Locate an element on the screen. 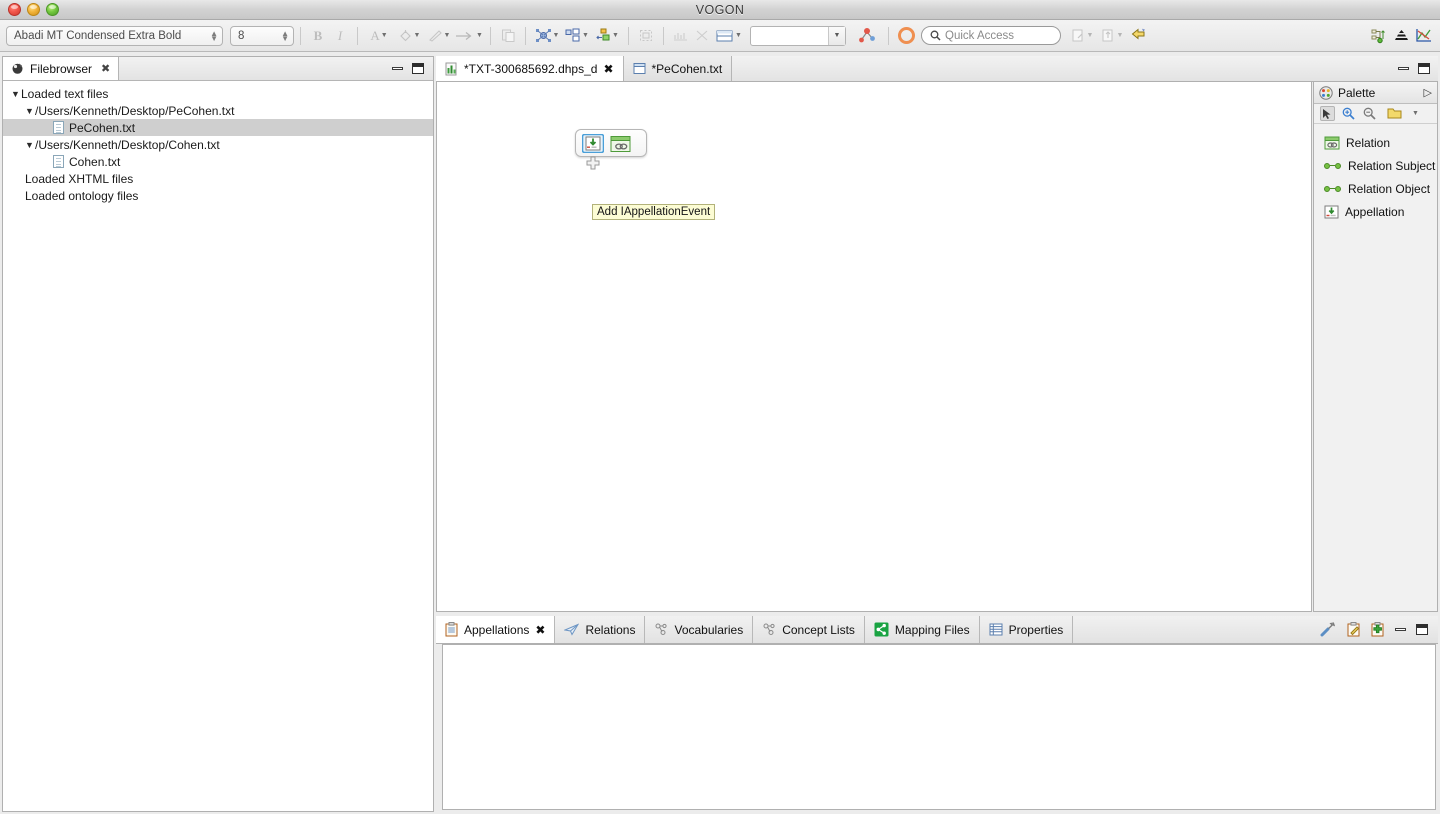 The width and height of the screenshot is (1440, 814). tab-label: Filebrowser is located at coordinates (61, 68).